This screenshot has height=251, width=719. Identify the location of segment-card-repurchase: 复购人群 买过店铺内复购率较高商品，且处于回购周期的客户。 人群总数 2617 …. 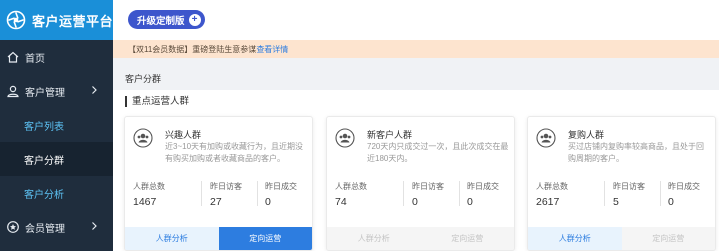
(621, 183).